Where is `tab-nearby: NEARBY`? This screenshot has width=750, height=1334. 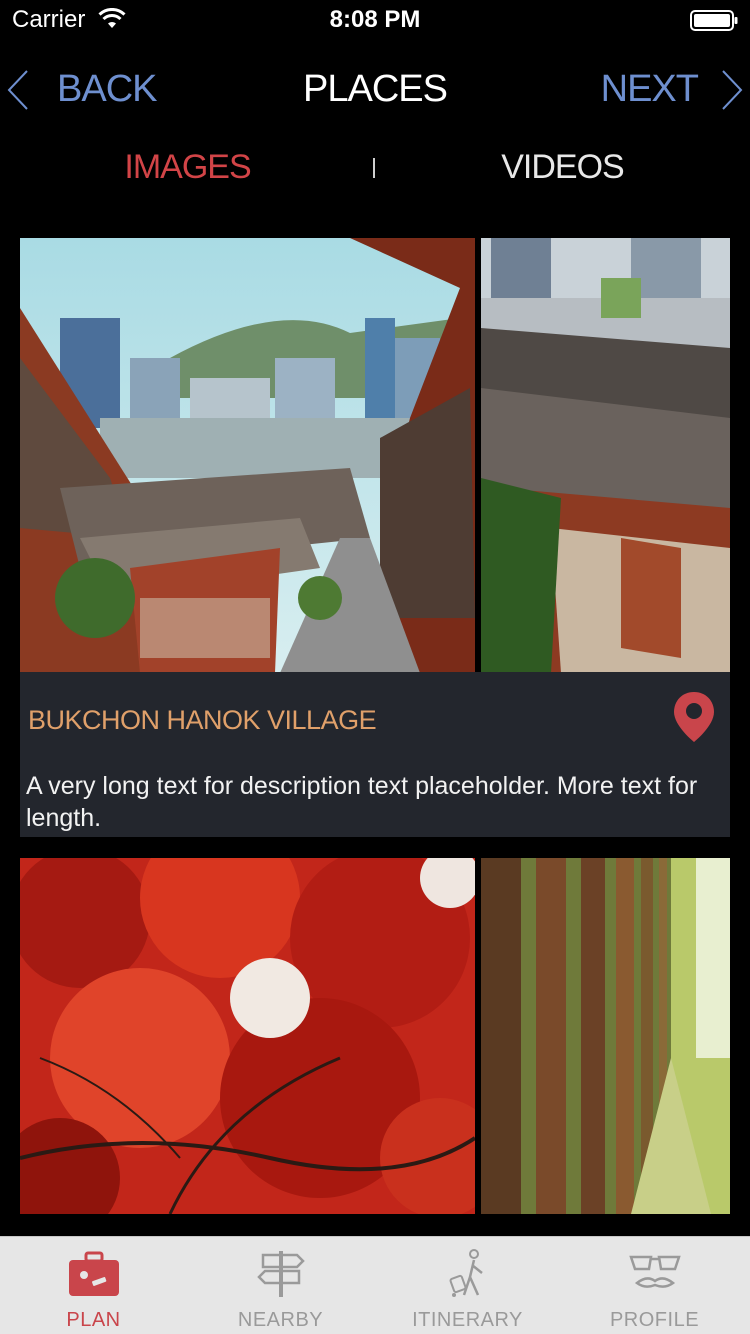 tab-nearby: NEARBY is located at coordinates (280, 1285).